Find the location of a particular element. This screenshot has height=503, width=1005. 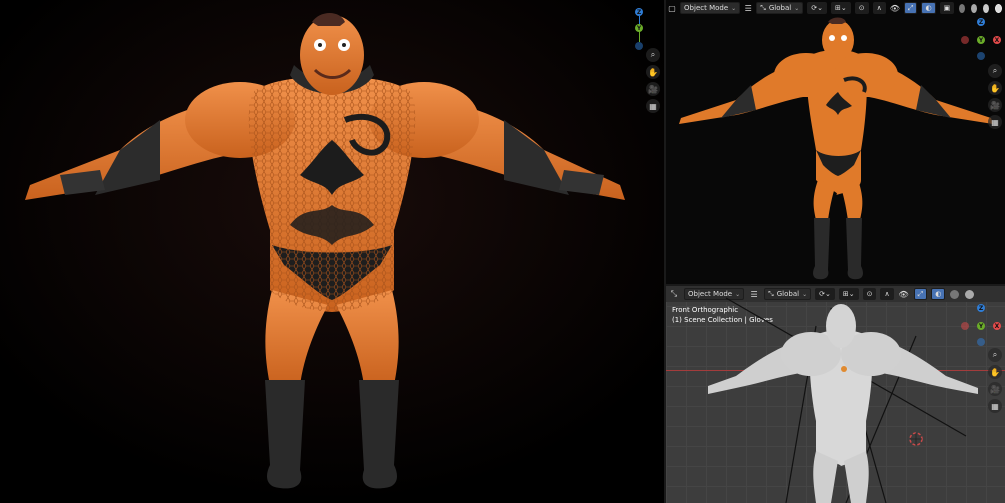

navigation-gizmo: Z Y is located at coordinates (639, 28).